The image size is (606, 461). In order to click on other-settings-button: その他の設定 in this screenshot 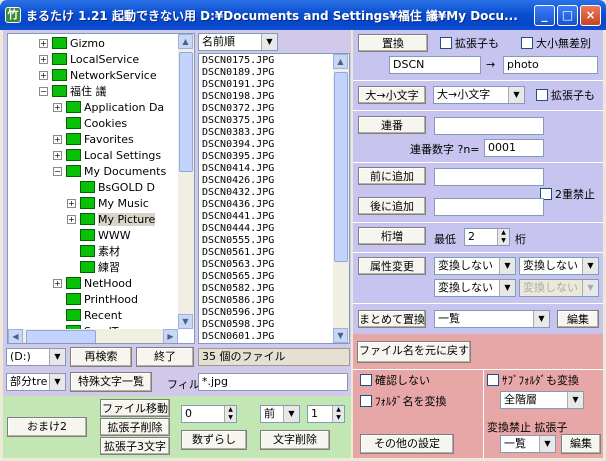, I will do `click(407, 444)`.